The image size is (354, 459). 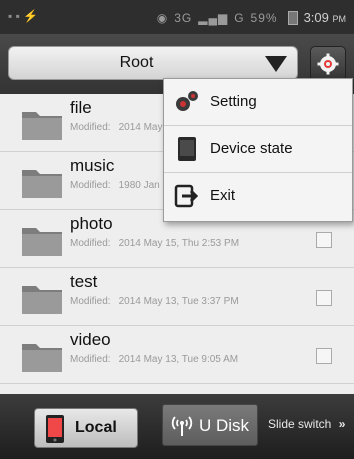 I want to click on network-type-2: G, so click(x=239, y=17).